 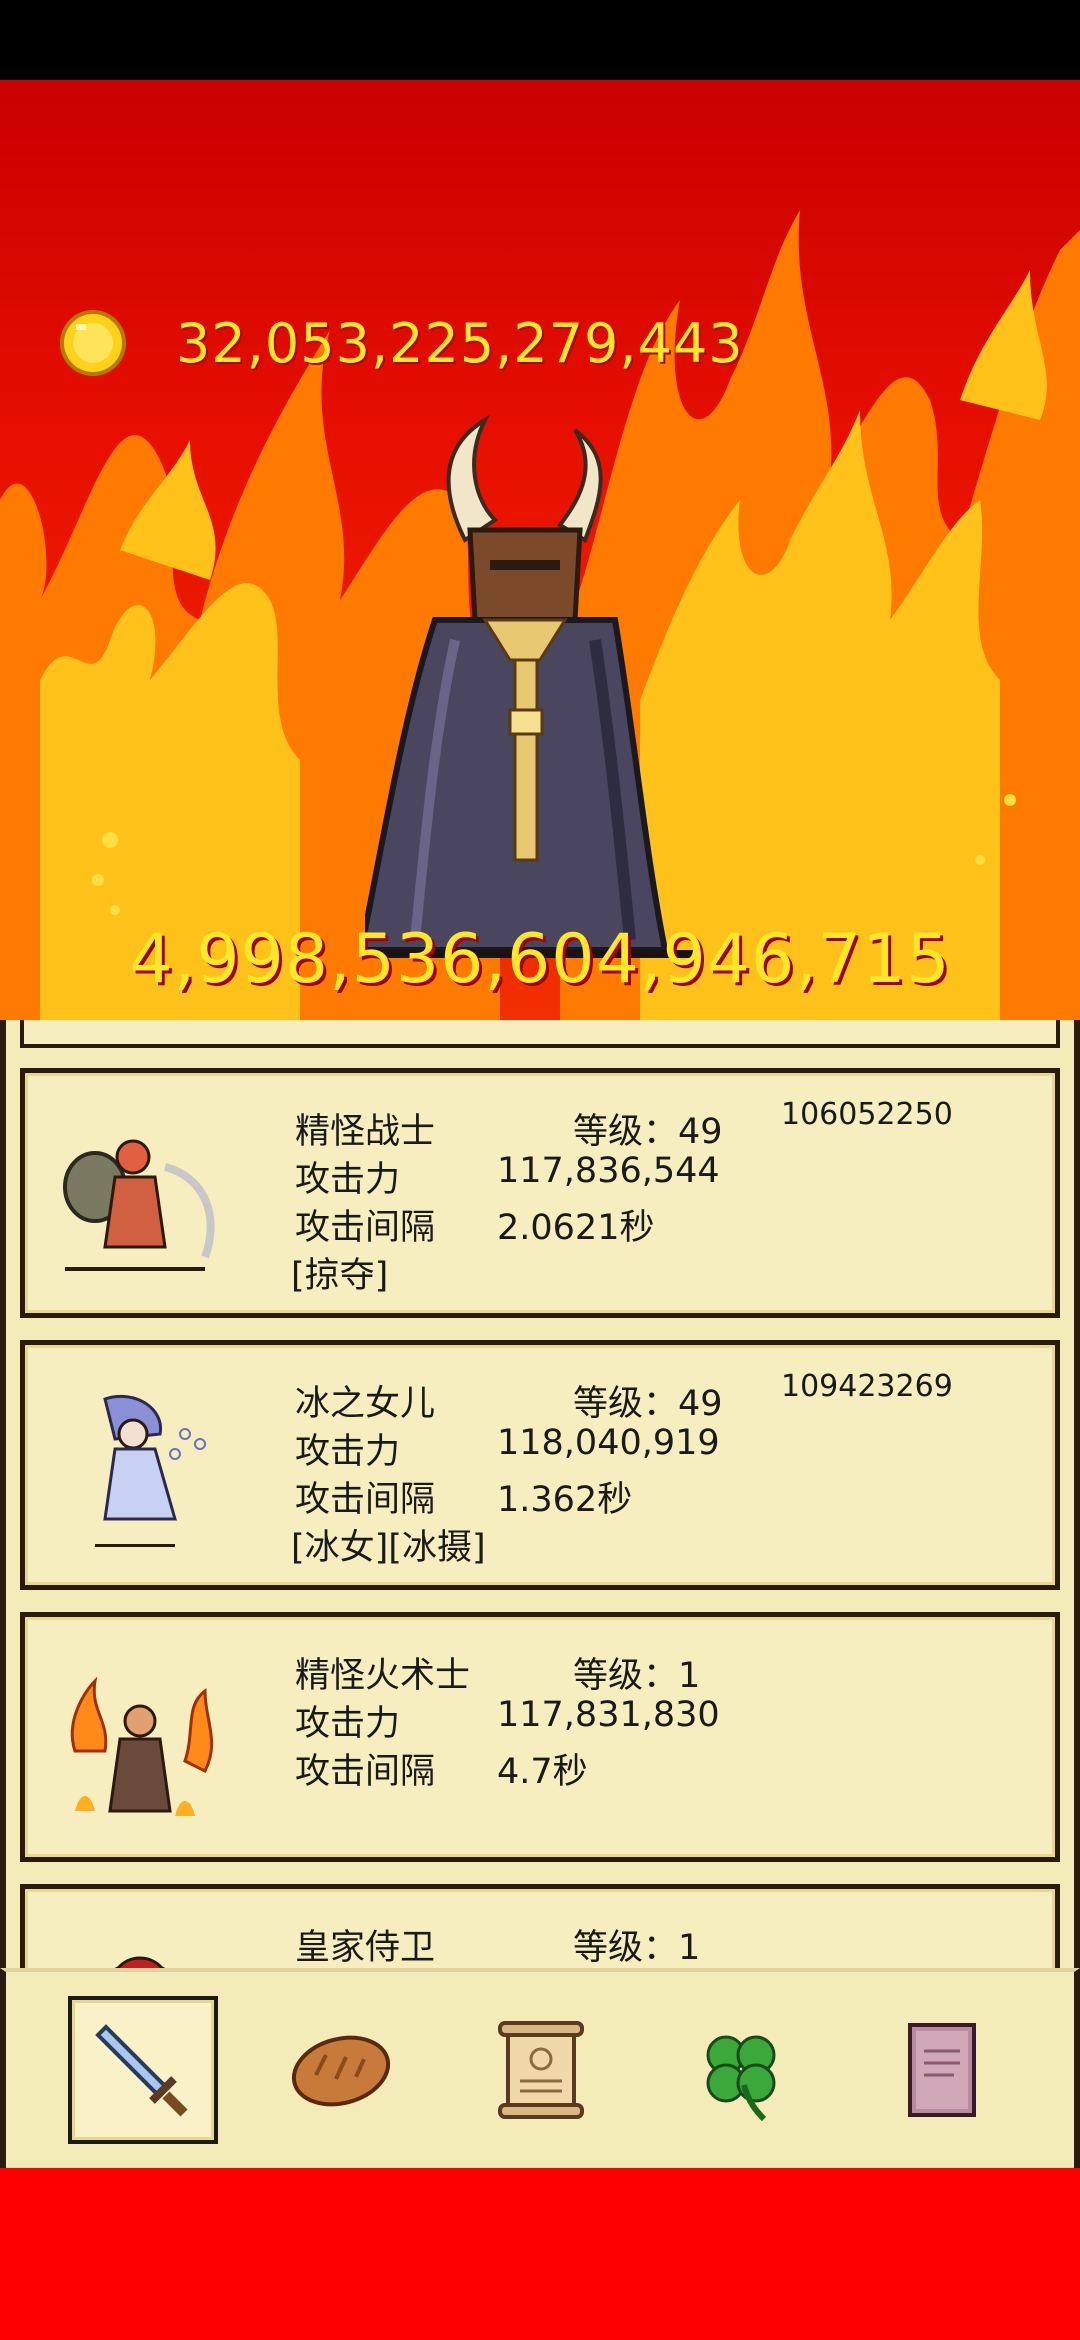 I want to click on tab-luck, so click(x=741, y=2070).